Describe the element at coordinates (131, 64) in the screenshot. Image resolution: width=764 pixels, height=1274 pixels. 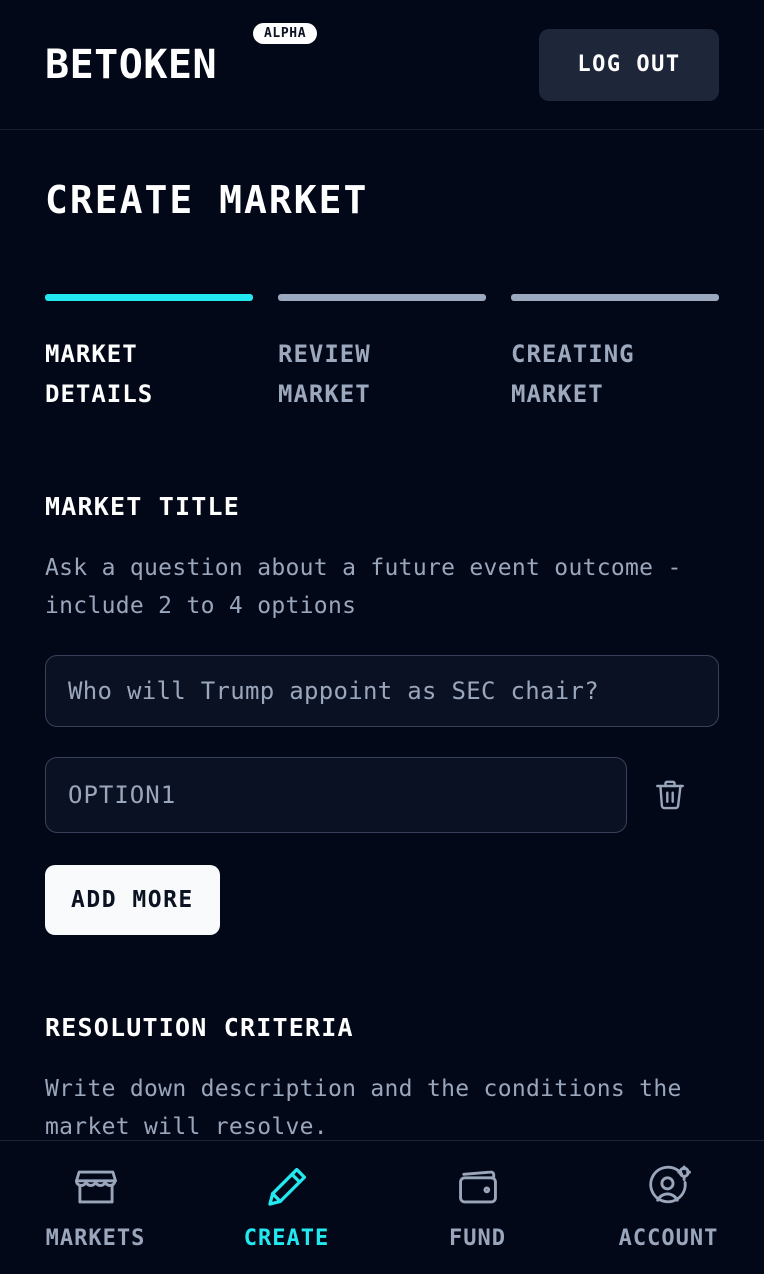
I see `brand-name: BETOKEN` at that location.